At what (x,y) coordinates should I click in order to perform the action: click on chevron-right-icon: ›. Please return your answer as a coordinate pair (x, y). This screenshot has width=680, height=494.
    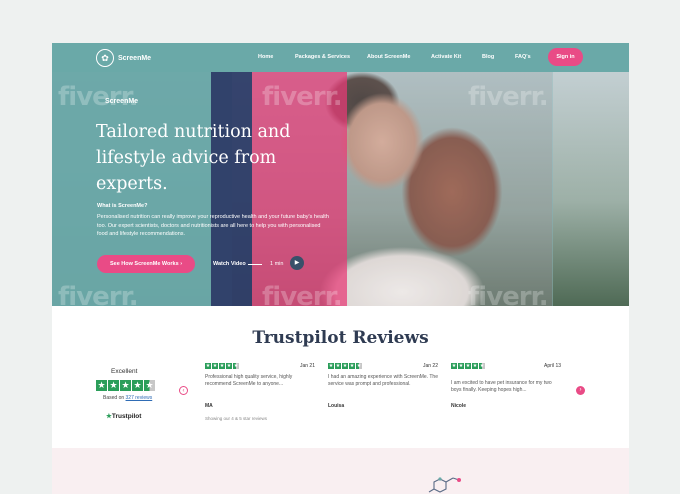
    Looking at the image, I should click on (181, 264).